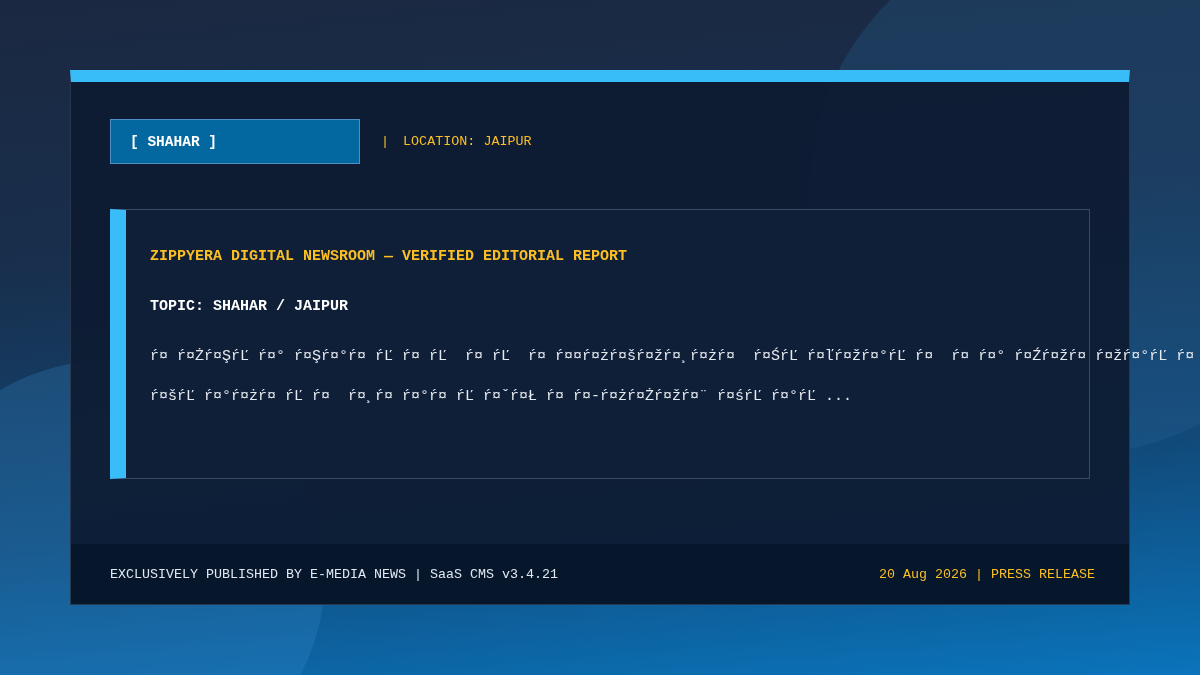 Image resolution: width=1200 pixels, height=675 pixels. I want to click on footer-date-text: 20 Aug 2026 | PRESS RELEASE, so click(987, 574).